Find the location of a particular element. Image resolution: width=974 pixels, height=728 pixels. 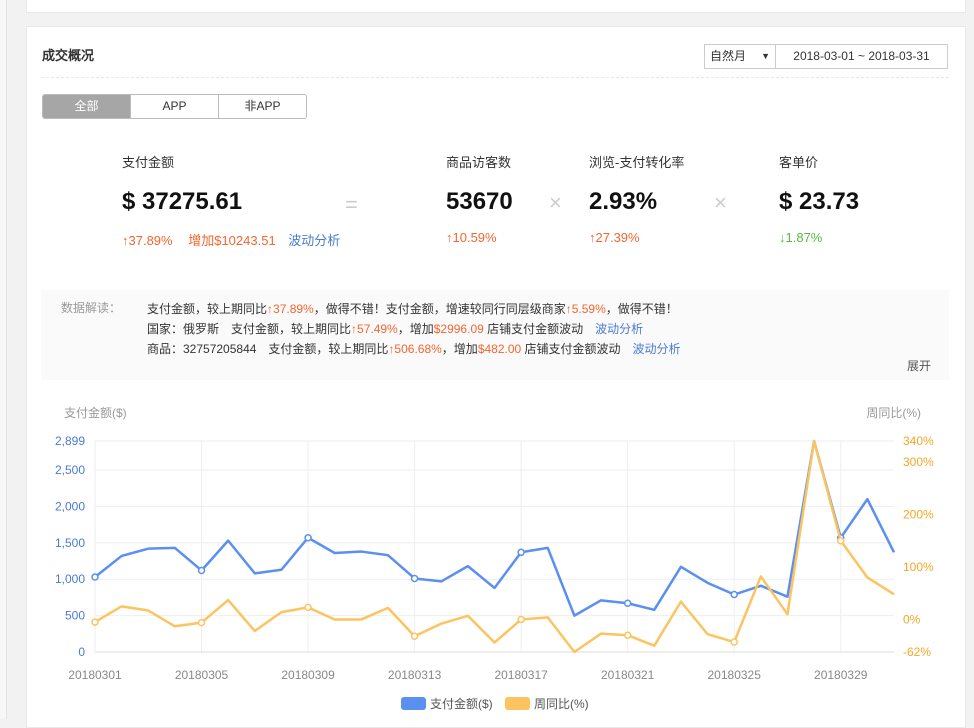

x-tick-label: 20180301 is located at coordinates (95, 675).